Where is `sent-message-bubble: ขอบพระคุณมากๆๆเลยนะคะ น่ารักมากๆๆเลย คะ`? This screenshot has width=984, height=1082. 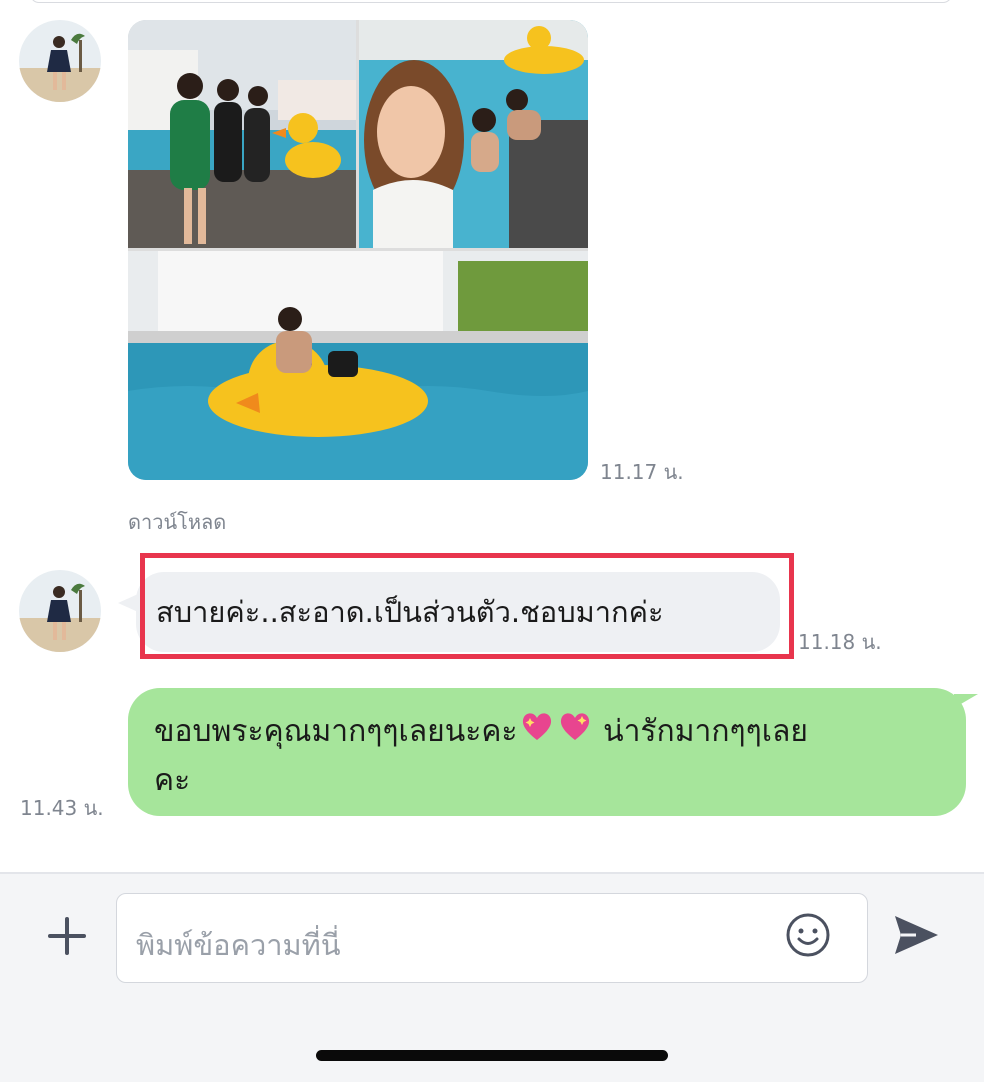 sent-message-bubble: ขอบพระคุณมากๆๆเลยนะคะ น่ารักมากๆๆเลย คะ is located at coordinates (547, 752).